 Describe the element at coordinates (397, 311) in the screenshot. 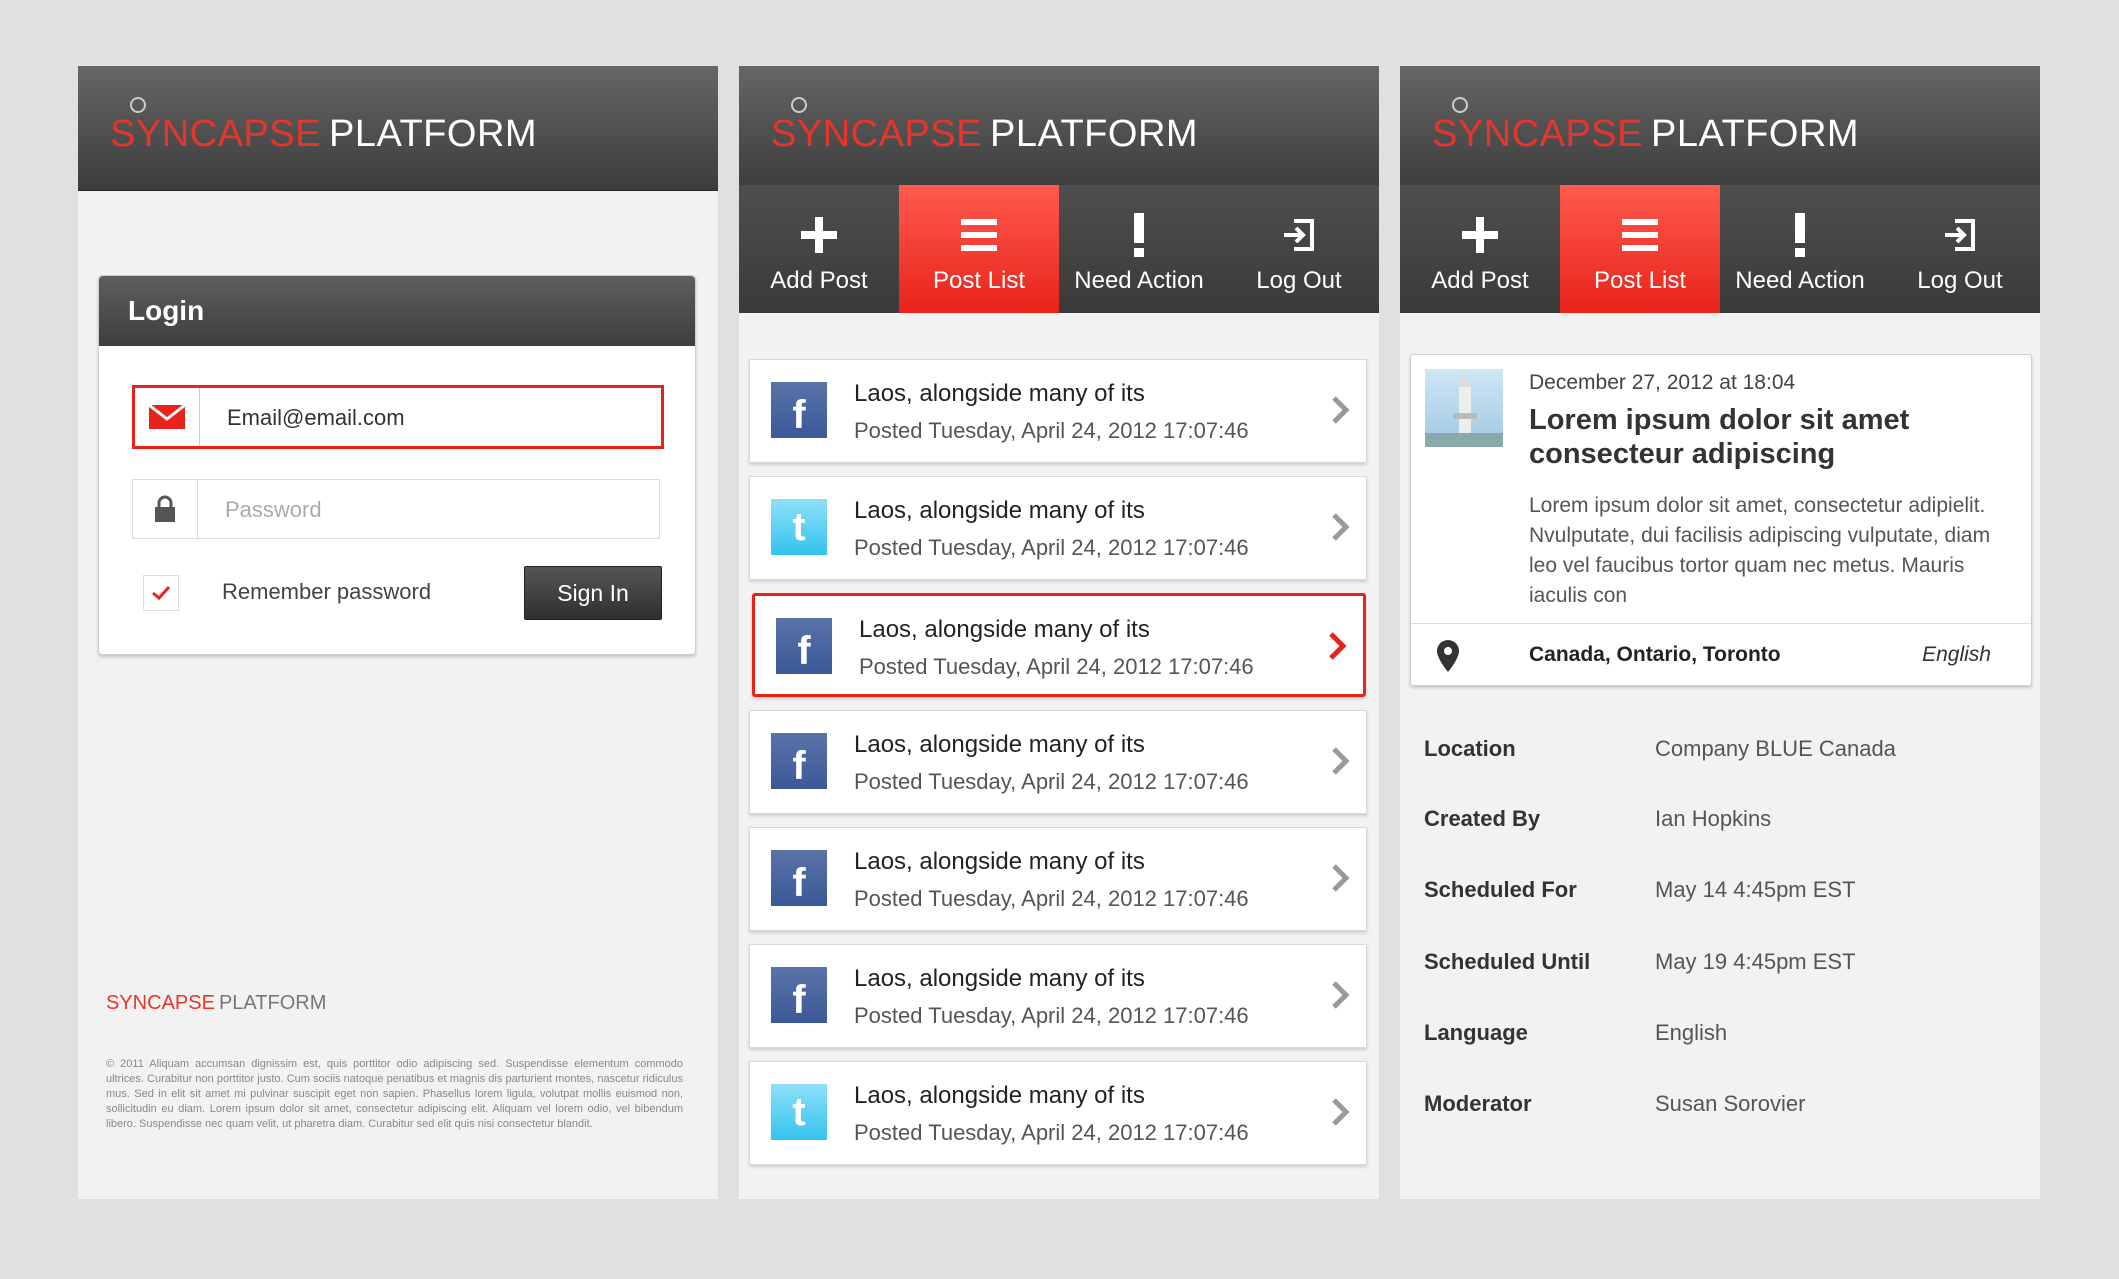

I see `login-title: Login` at that location.